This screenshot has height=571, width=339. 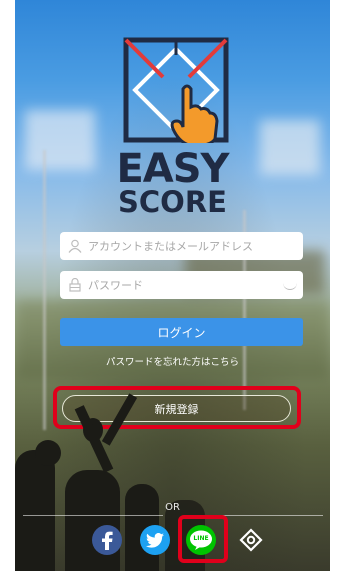 What do you see at coordinates (75, 246) in the screenshot?
I see `user-icon` at bounding box center [75, 246].